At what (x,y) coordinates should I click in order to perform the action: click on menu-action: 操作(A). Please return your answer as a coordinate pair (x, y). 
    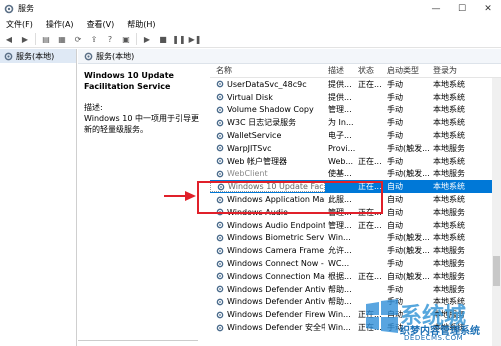
    Looking at the image, I should click on (60, 24).